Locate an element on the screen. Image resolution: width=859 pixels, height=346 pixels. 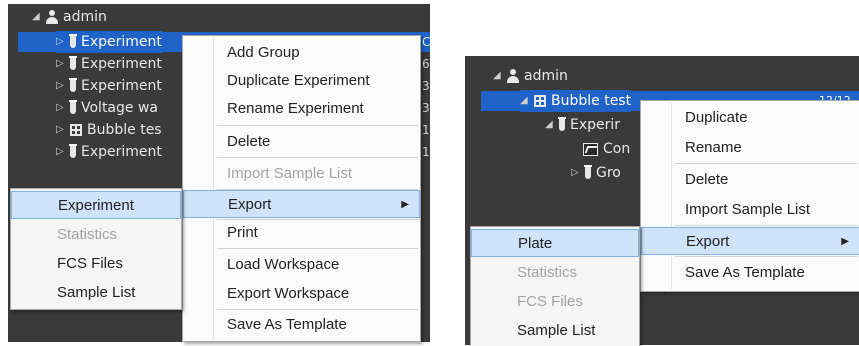
tree-column-value: C is located at coordinates (426, 42).